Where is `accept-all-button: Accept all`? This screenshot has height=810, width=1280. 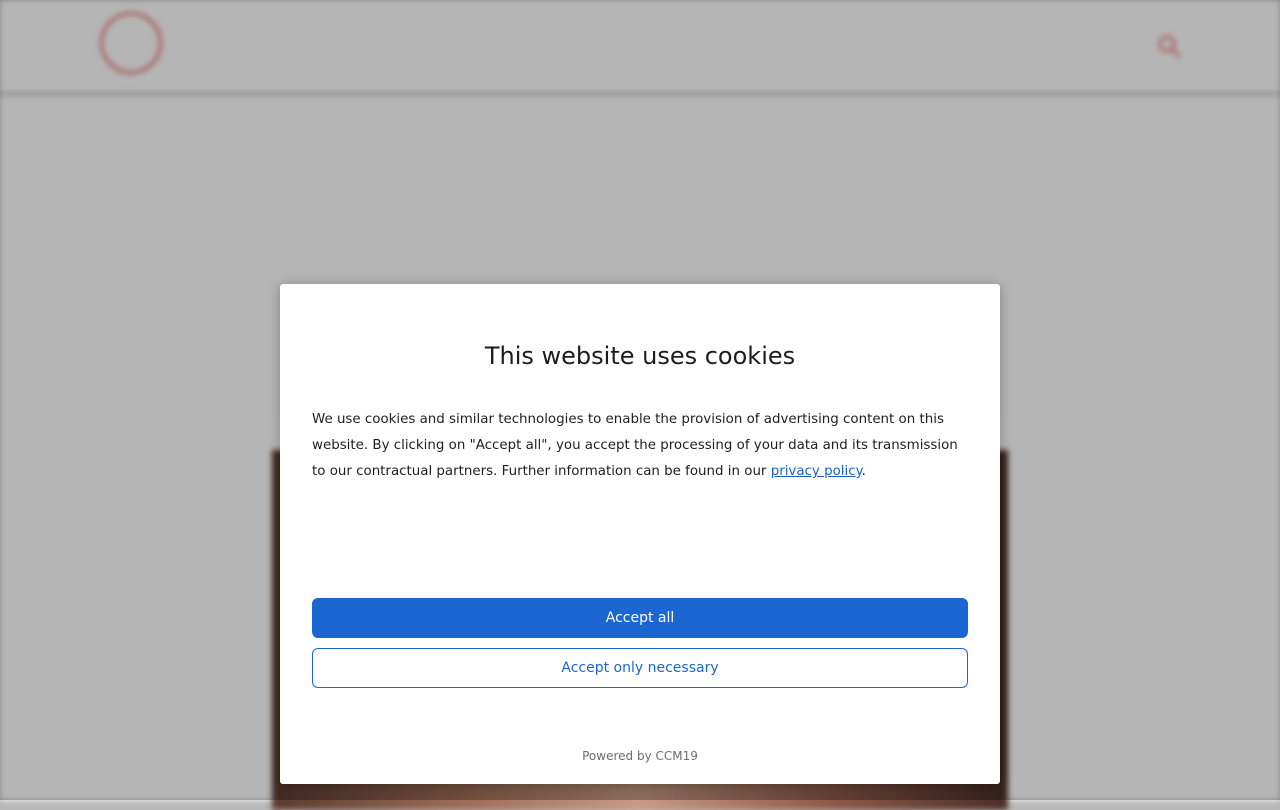
accept-all-button: Accept all is located at coordinates (640, 618).